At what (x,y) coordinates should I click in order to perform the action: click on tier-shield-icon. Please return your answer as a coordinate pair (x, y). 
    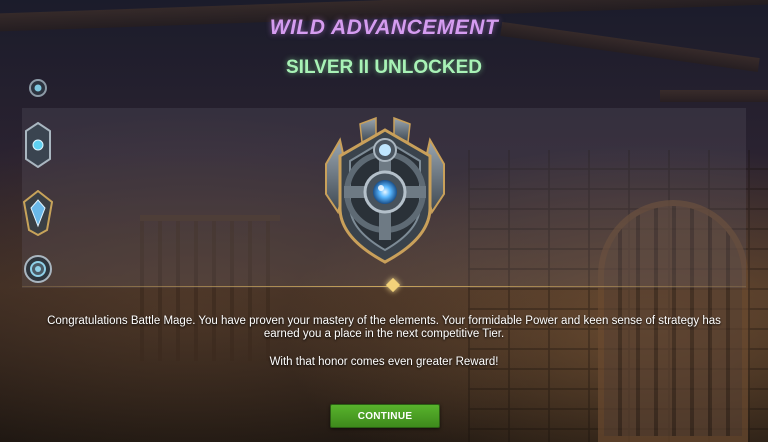
    Looking at the image, I should click on (38, 145).